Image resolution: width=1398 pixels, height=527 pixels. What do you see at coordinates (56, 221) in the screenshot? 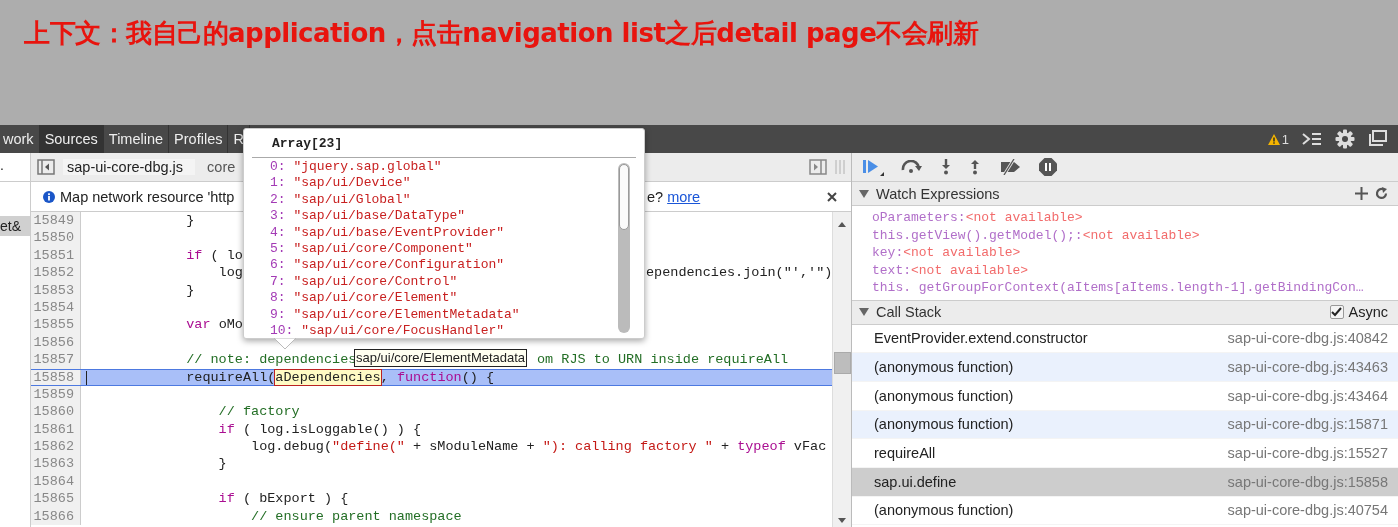
I see `line-number: 15849` at bounding box center [56, 221].